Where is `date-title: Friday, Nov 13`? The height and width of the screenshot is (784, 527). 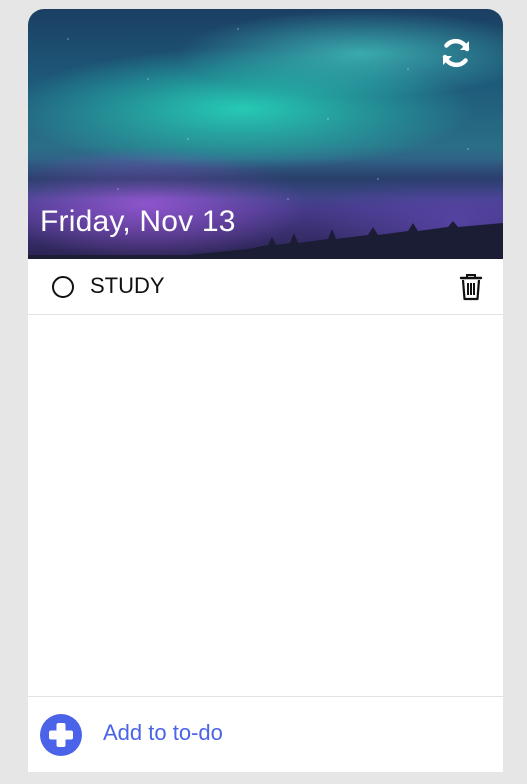
date-title: Friday, Nov 13 is located at coordinates (138, 221).